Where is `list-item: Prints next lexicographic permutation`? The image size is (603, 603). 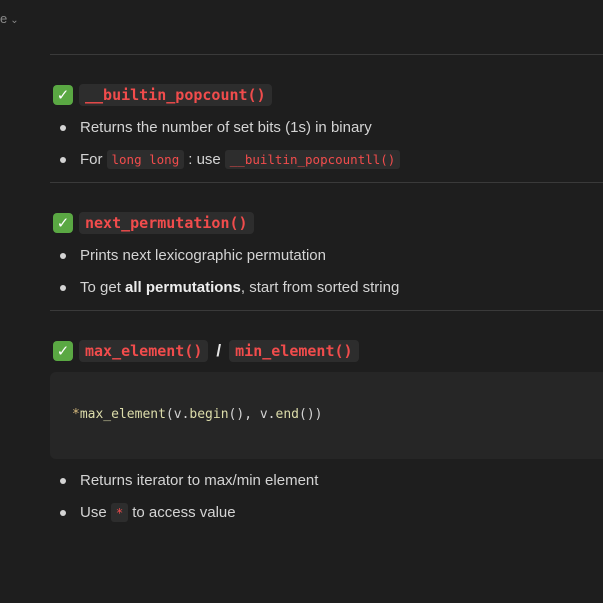
list-item: Prints next lexicographic permutation is located at coordinates (193, 255).